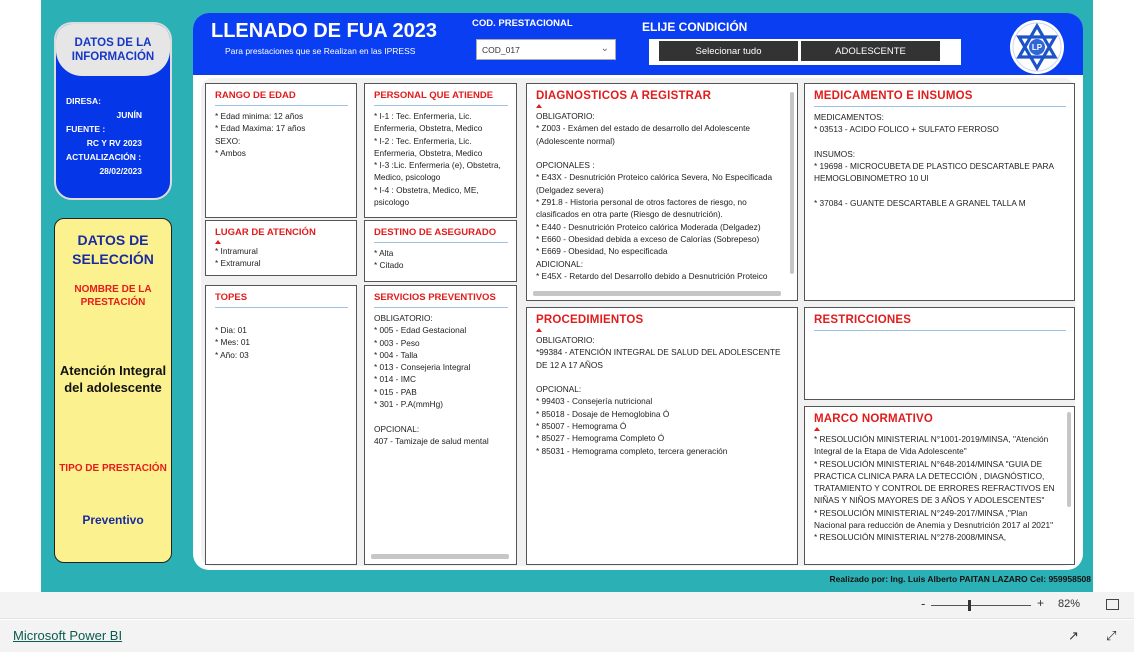 Image resolution: width=1134 pixels, height=652 pixels. What do you see at coordinates (113, 249) in the screenshot?
I see `selection-title: DATOS DE SELECCIÓN` at bounding box center [113, 249].